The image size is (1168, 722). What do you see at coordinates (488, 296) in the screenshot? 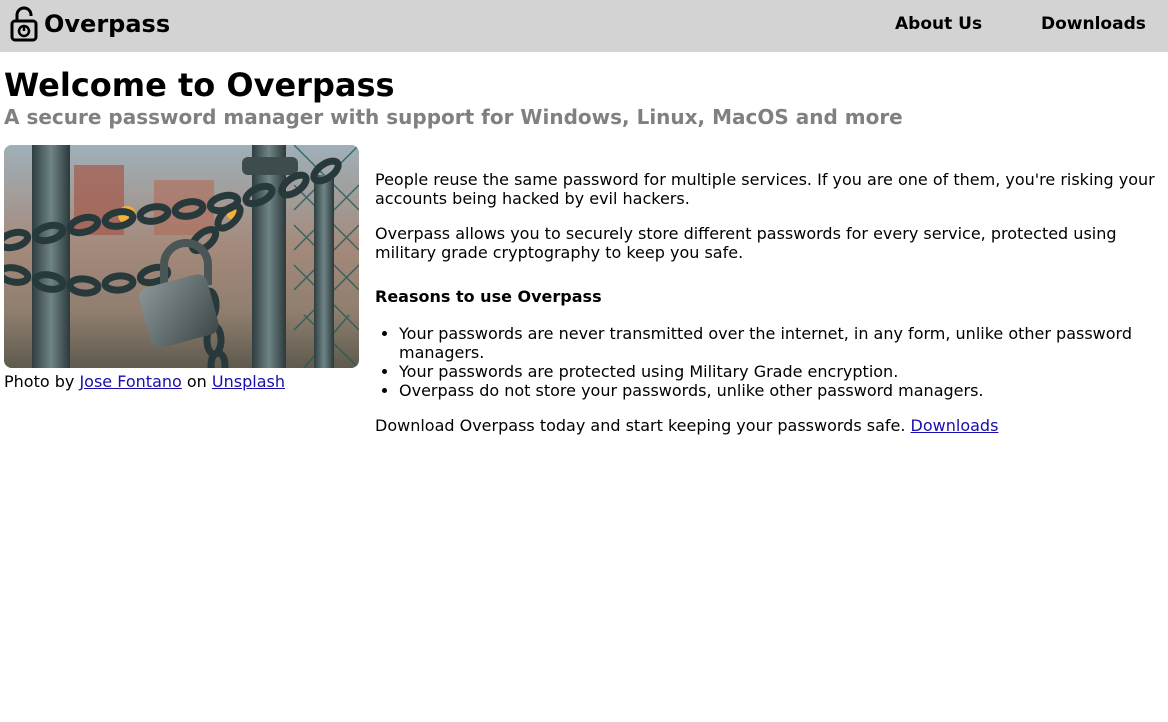
I see `reasons-heading: Reasons to use Overpass` at bounding box center [488, 296].